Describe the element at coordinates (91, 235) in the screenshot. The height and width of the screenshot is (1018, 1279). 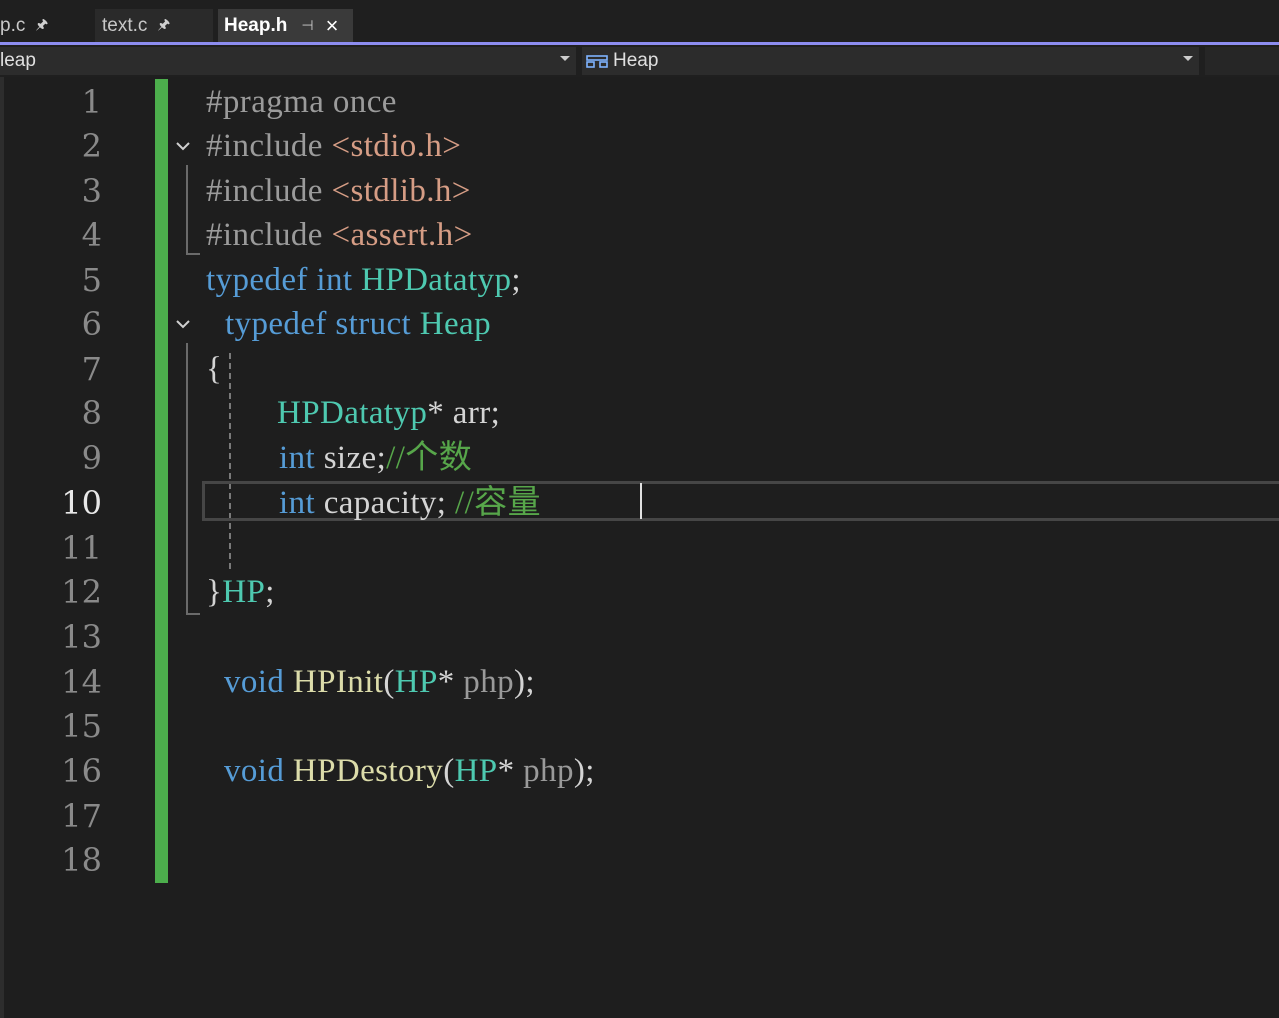
I see `line-number: 4` at that location.